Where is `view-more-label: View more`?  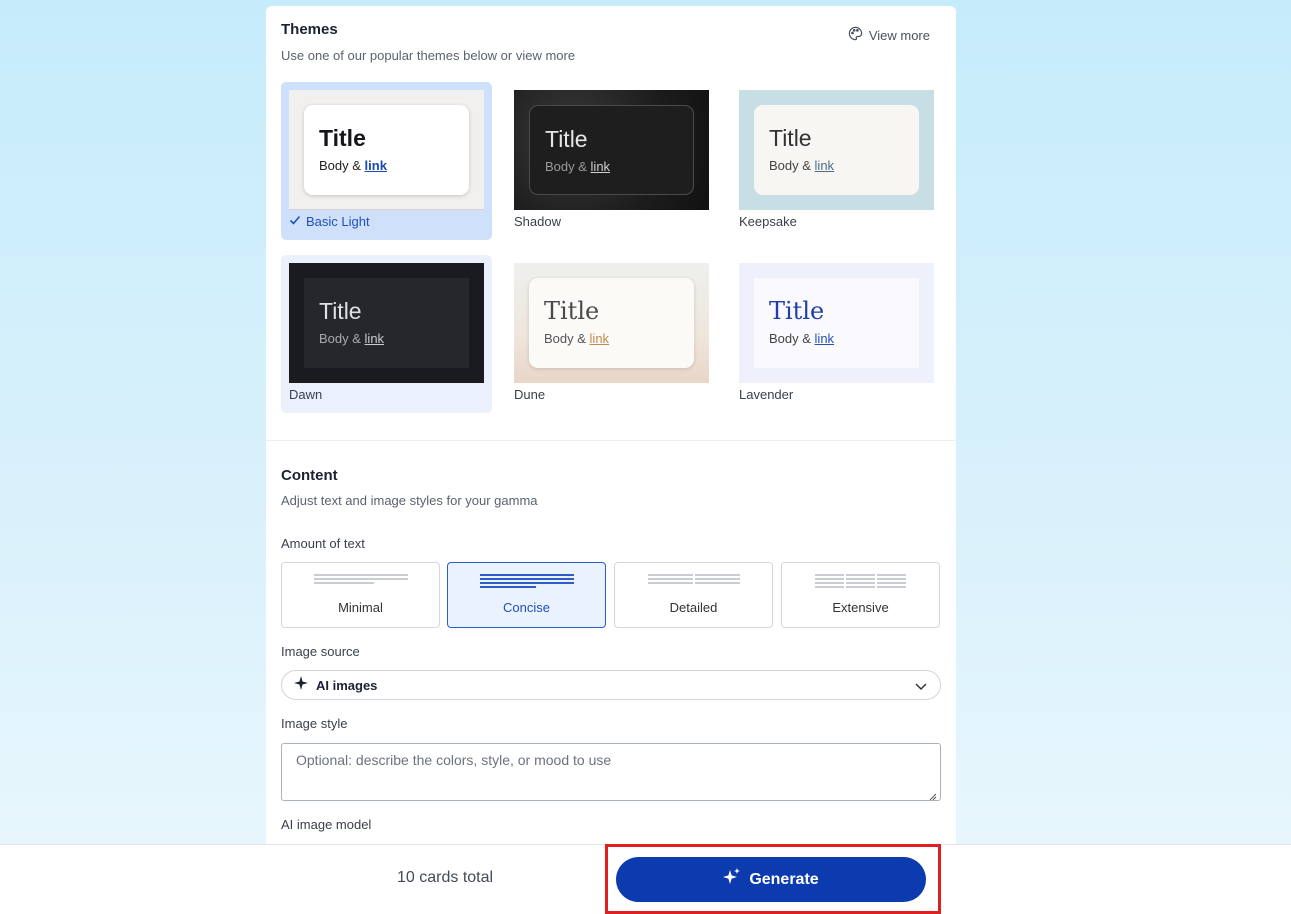
view-more-label: View more is located at coordinates (899, 35).